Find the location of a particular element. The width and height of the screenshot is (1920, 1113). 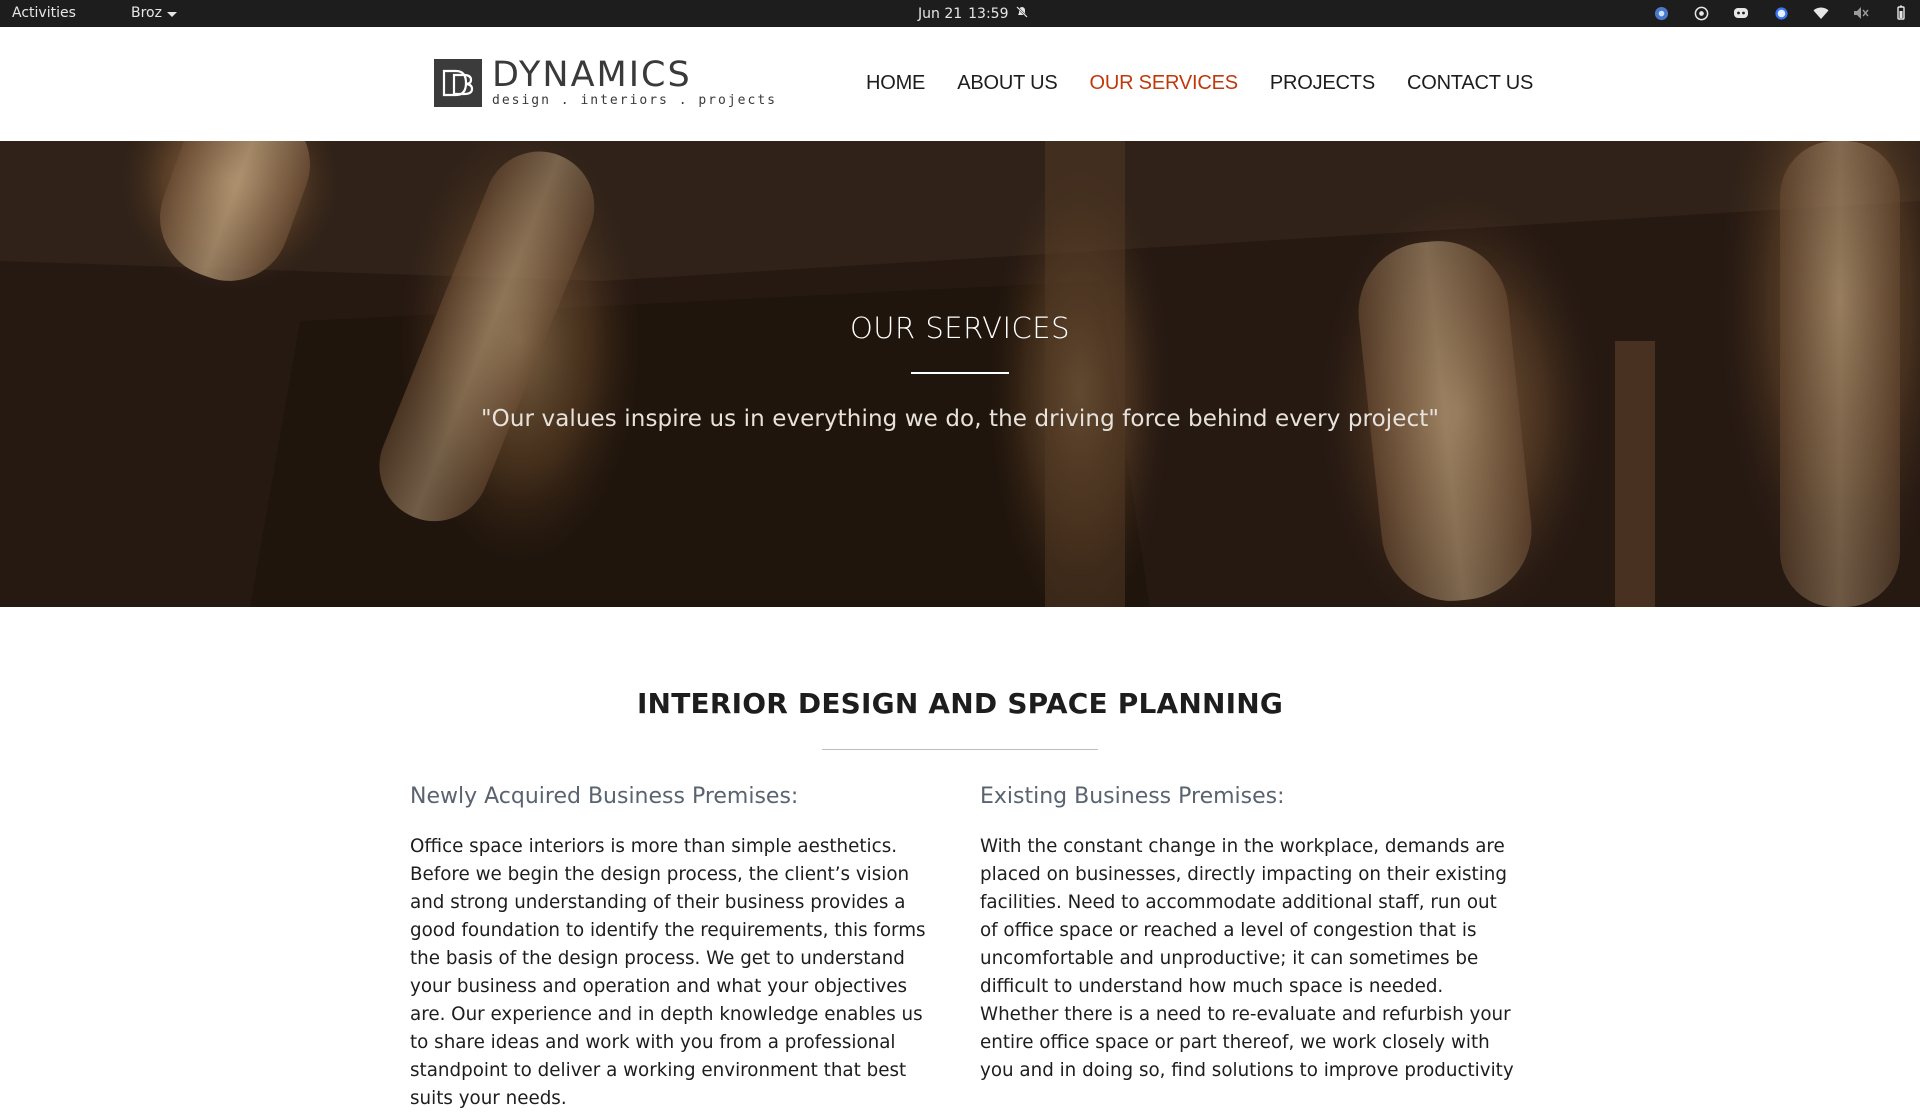

volume-muted-icon is located at coordinates (1861, 13).